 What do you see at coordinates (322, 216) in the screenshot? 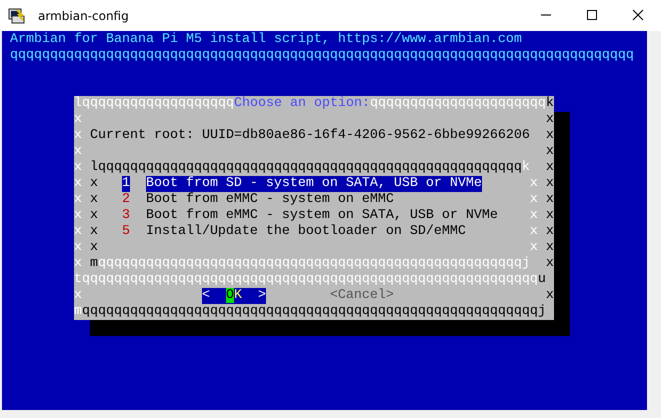
I see `menu-item: Boot from eMMC - system on SATA, USB or NVMe` at bounding box center [322, 216].